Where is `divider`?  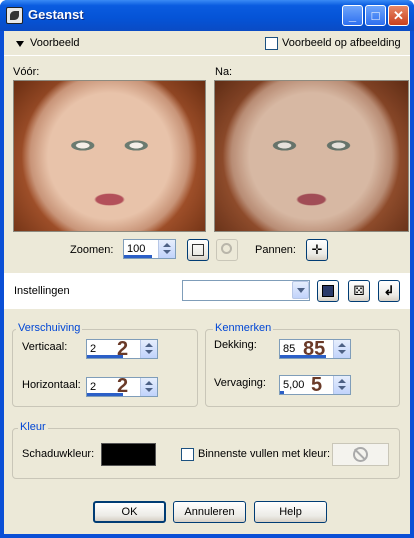 divider is located at coordinates (207, 55).